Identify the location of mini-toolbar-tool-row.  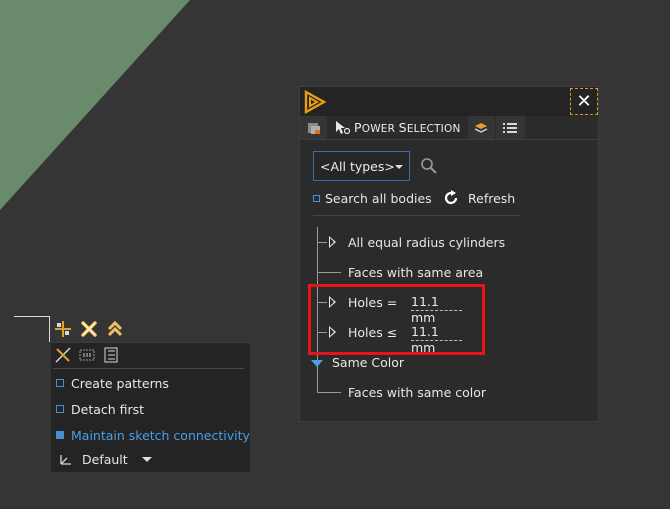
(87, 355).